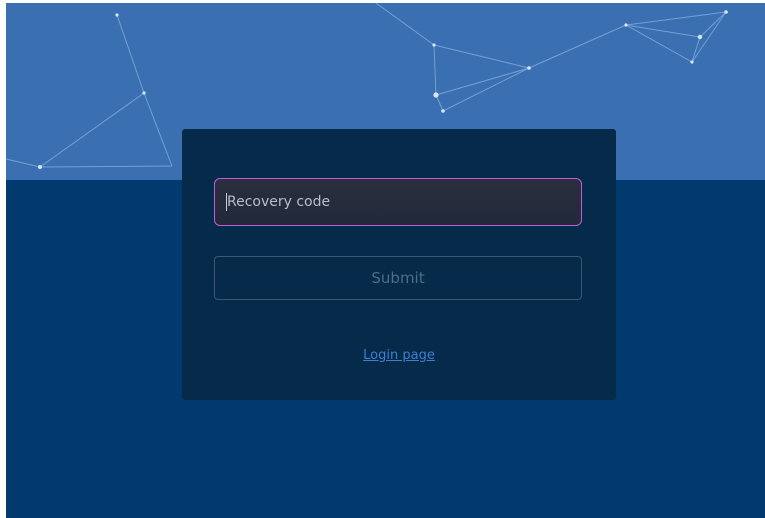  I want to click on text-cursor, so click(226, 202).